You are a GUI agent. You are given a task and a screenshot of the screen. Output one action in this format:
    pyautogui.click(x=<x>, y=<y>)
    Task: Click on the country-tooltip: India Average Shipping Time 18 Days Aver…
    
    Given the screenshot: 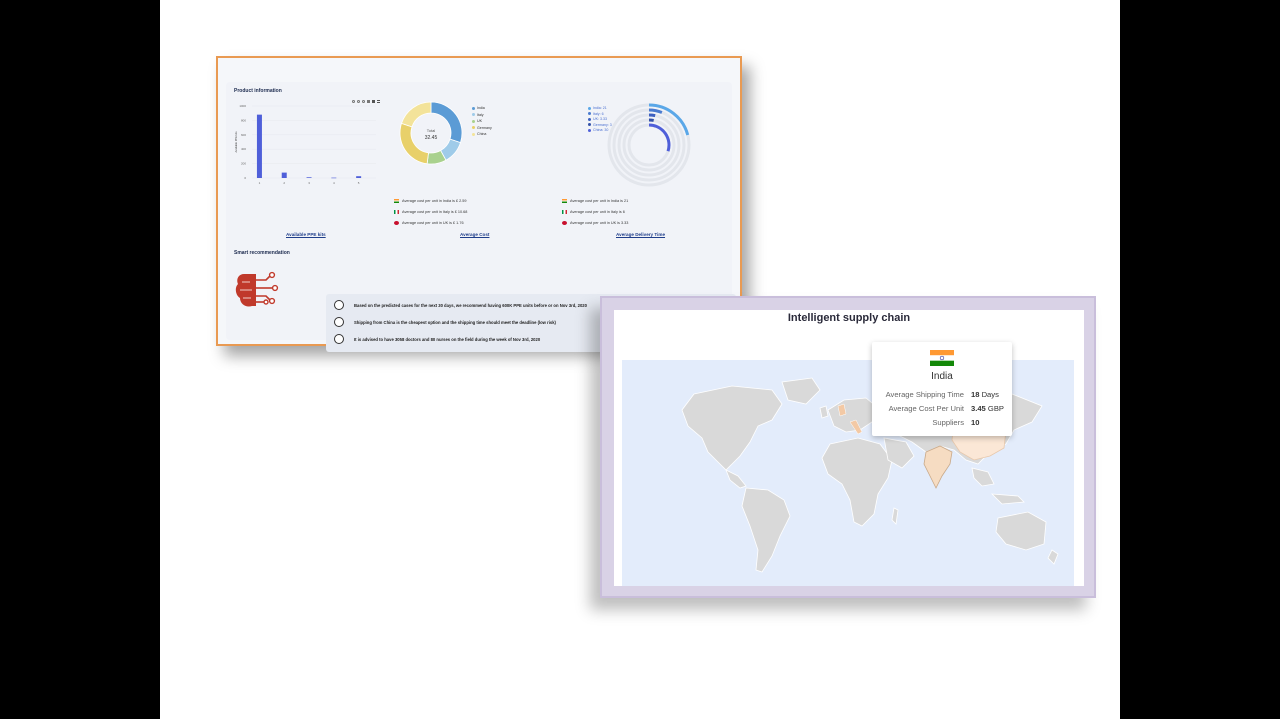 What is the action you would take?
    pyautogui.click(x=942, y=389)
    